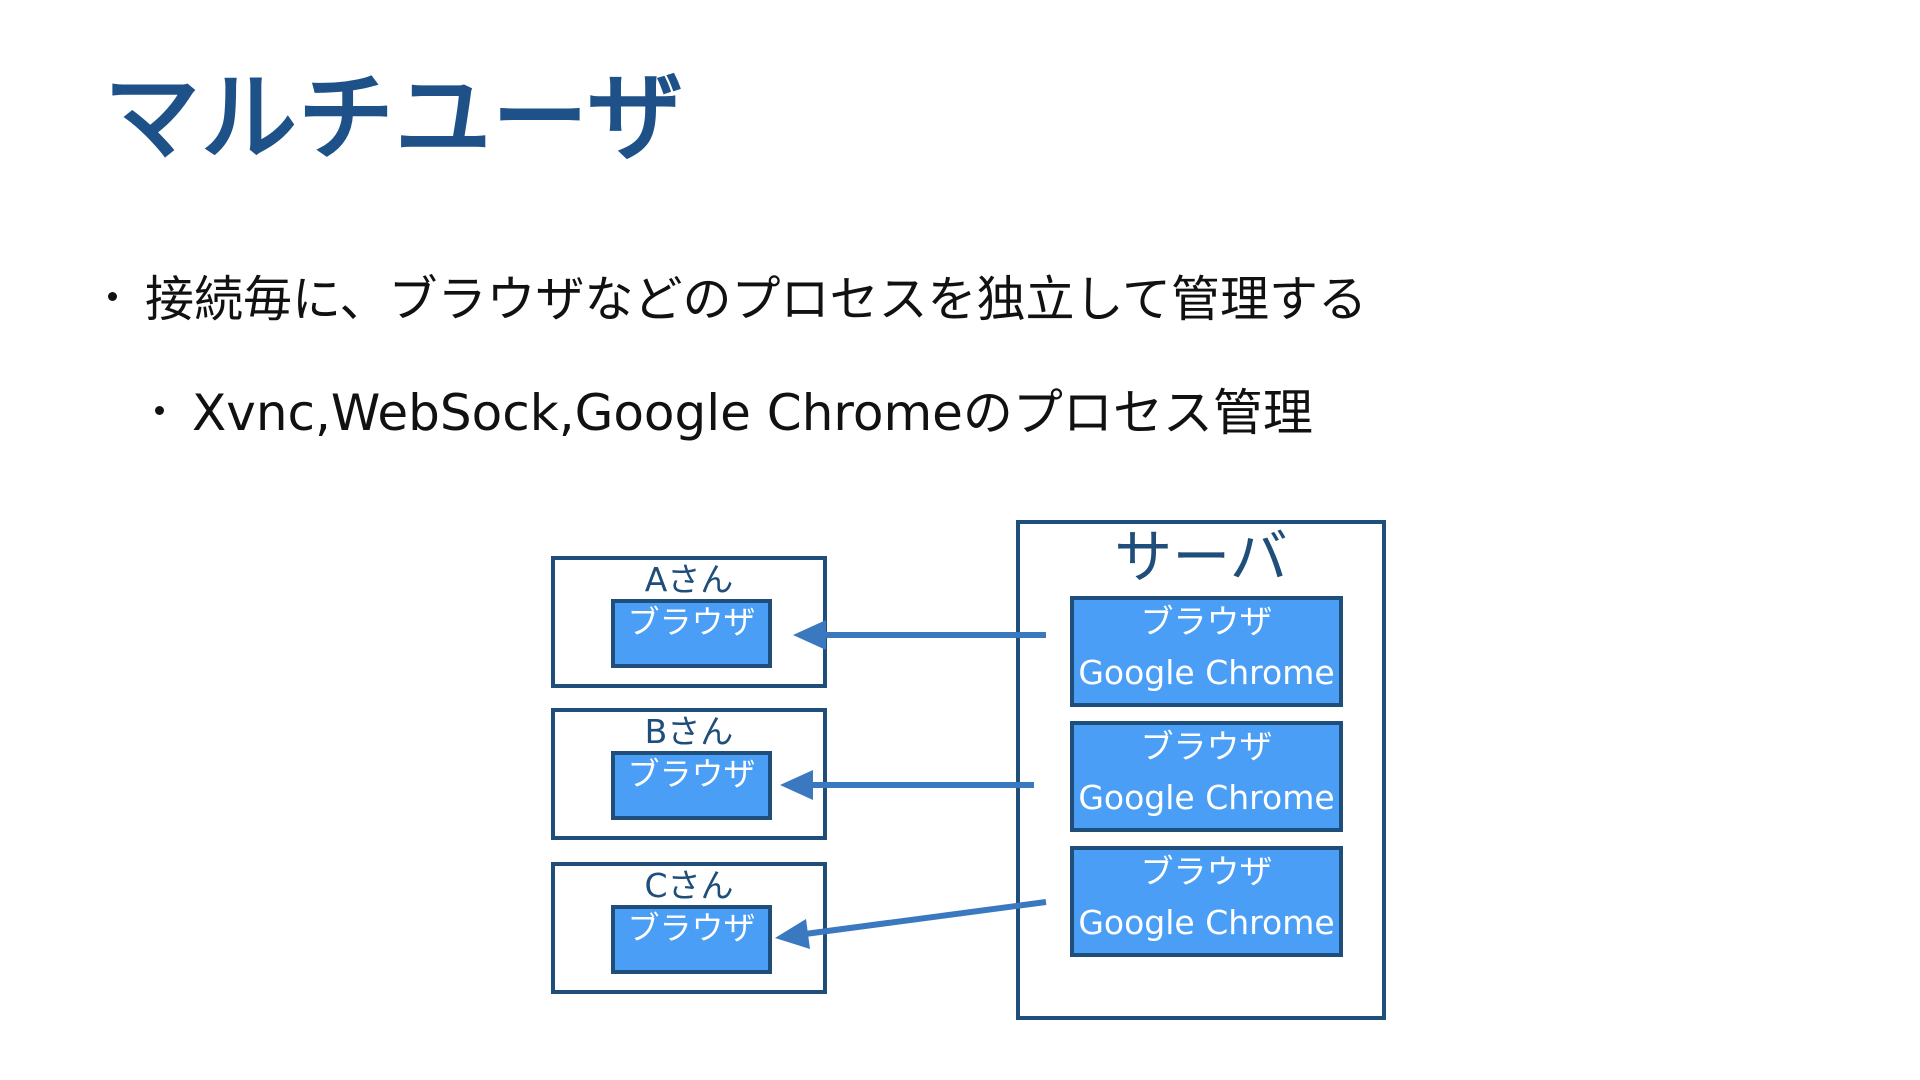 The width and height of the screenshot is (1920, 1080). What do you see at coordinates (689, 885) in the screenshot?
I see `client-label: Cさん` at bounding box center [689, 885].